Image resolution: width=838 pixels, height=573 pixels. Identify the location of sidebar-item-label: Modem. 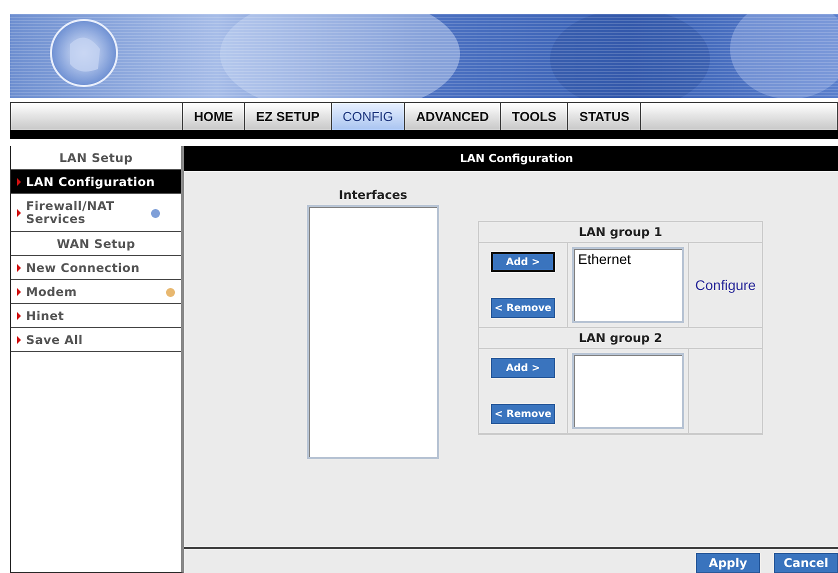
(52, 292).